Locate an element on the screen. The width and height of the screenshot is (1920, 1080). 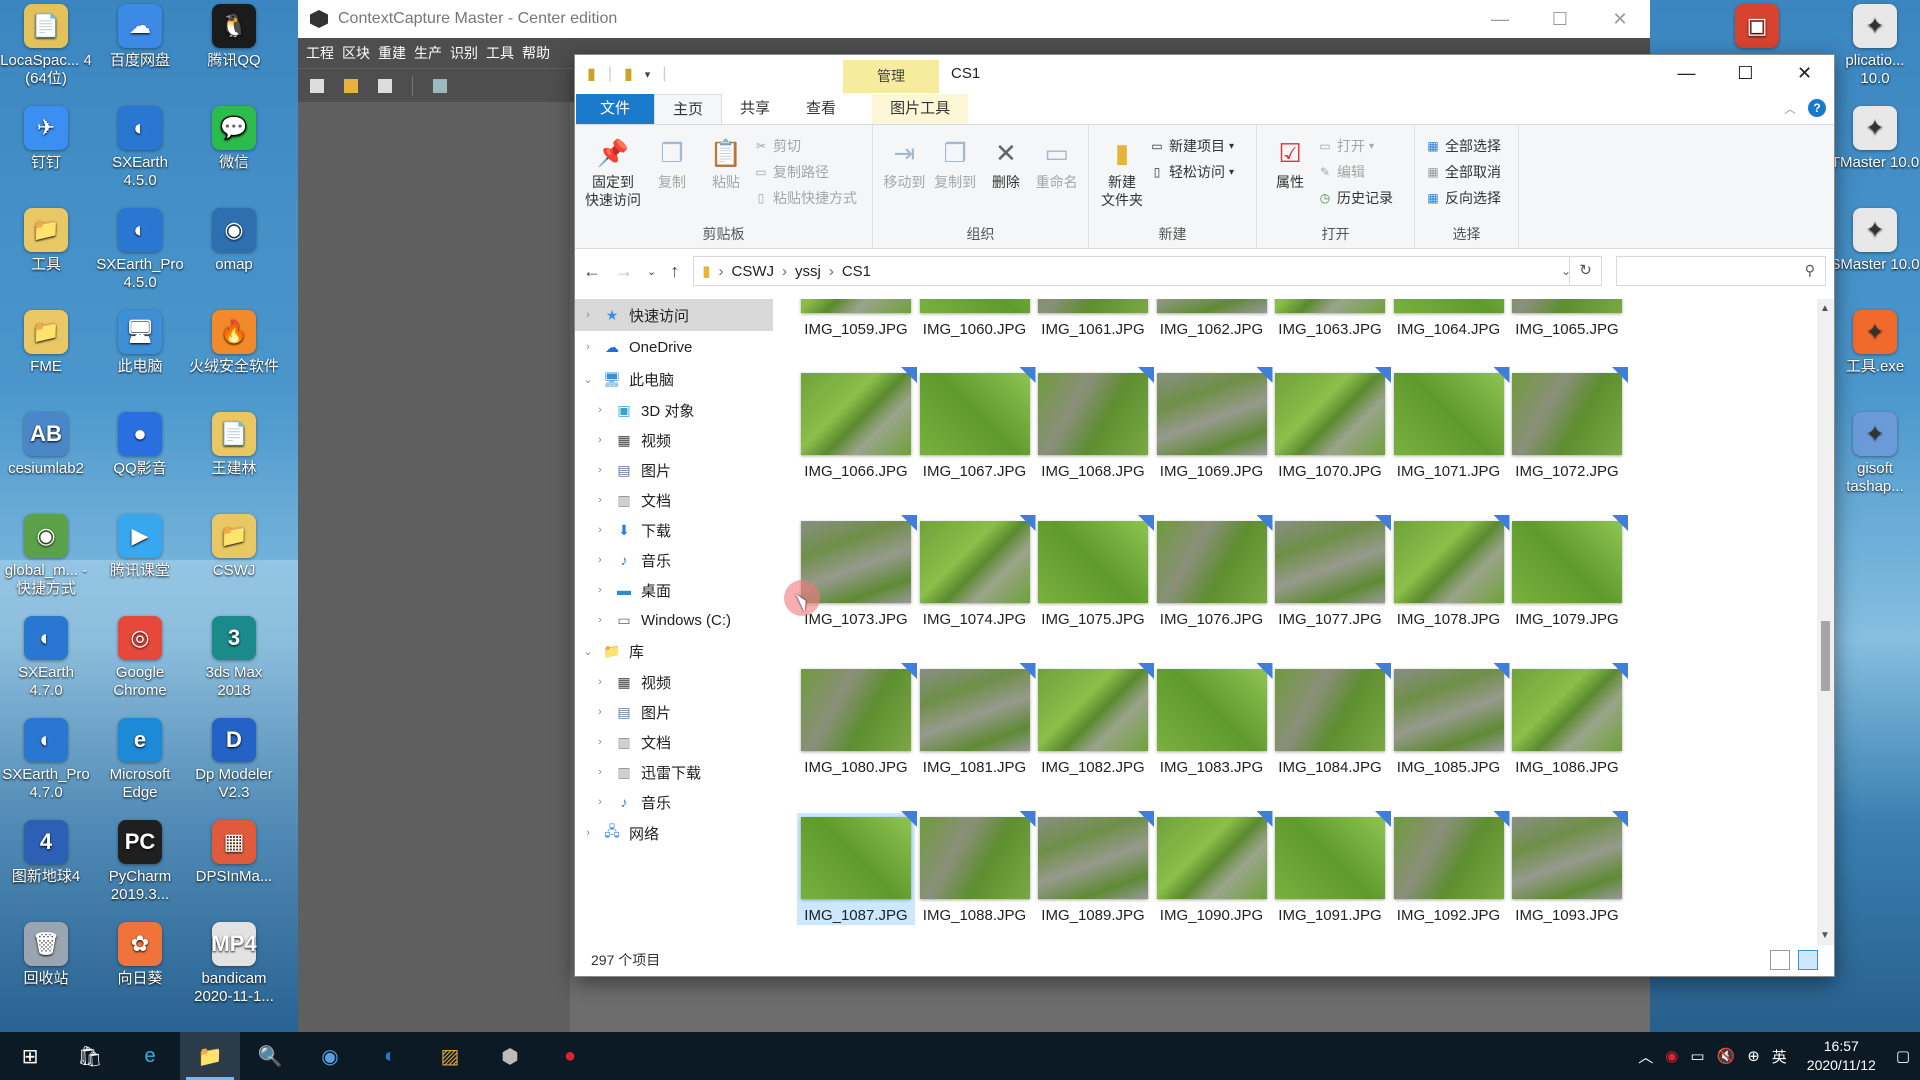
recent-locations-icon: ⌄ is located at coordinates (651, 271).